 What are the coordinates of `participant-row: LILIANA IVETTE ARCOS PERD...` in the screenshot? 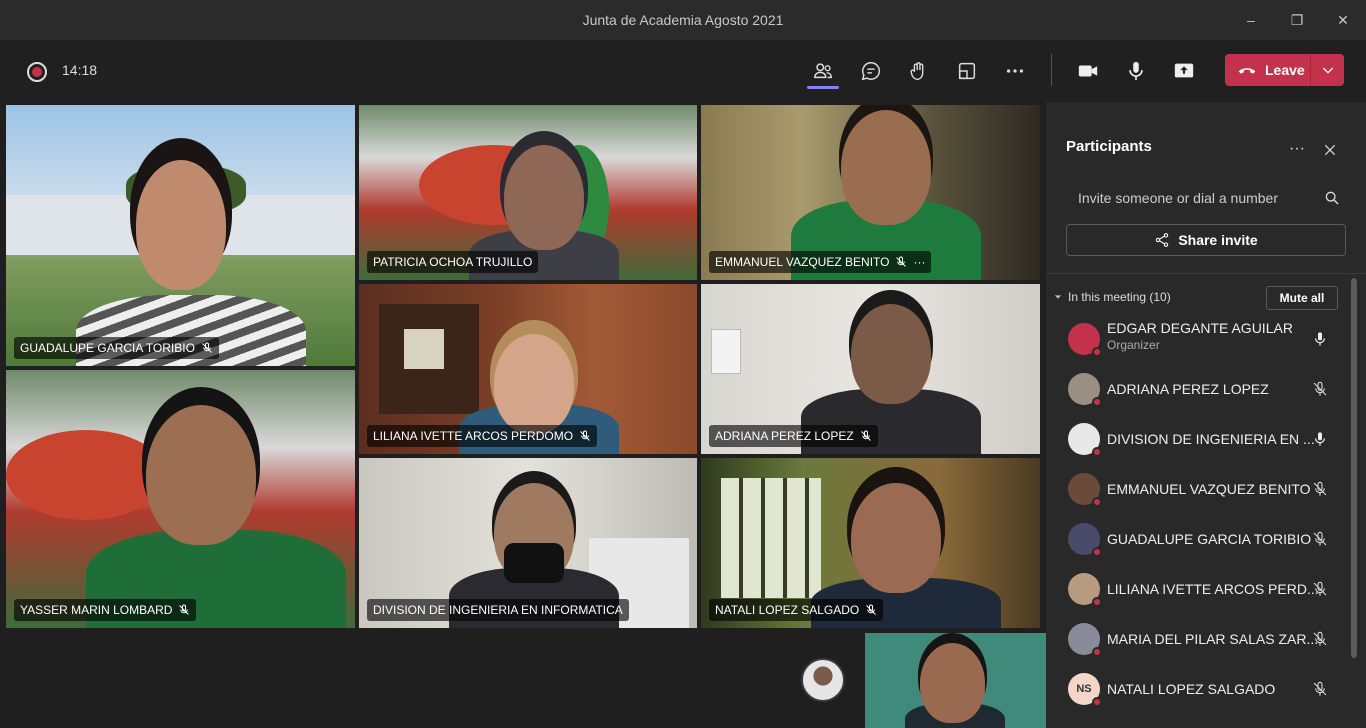 It's located at (1201, 589).